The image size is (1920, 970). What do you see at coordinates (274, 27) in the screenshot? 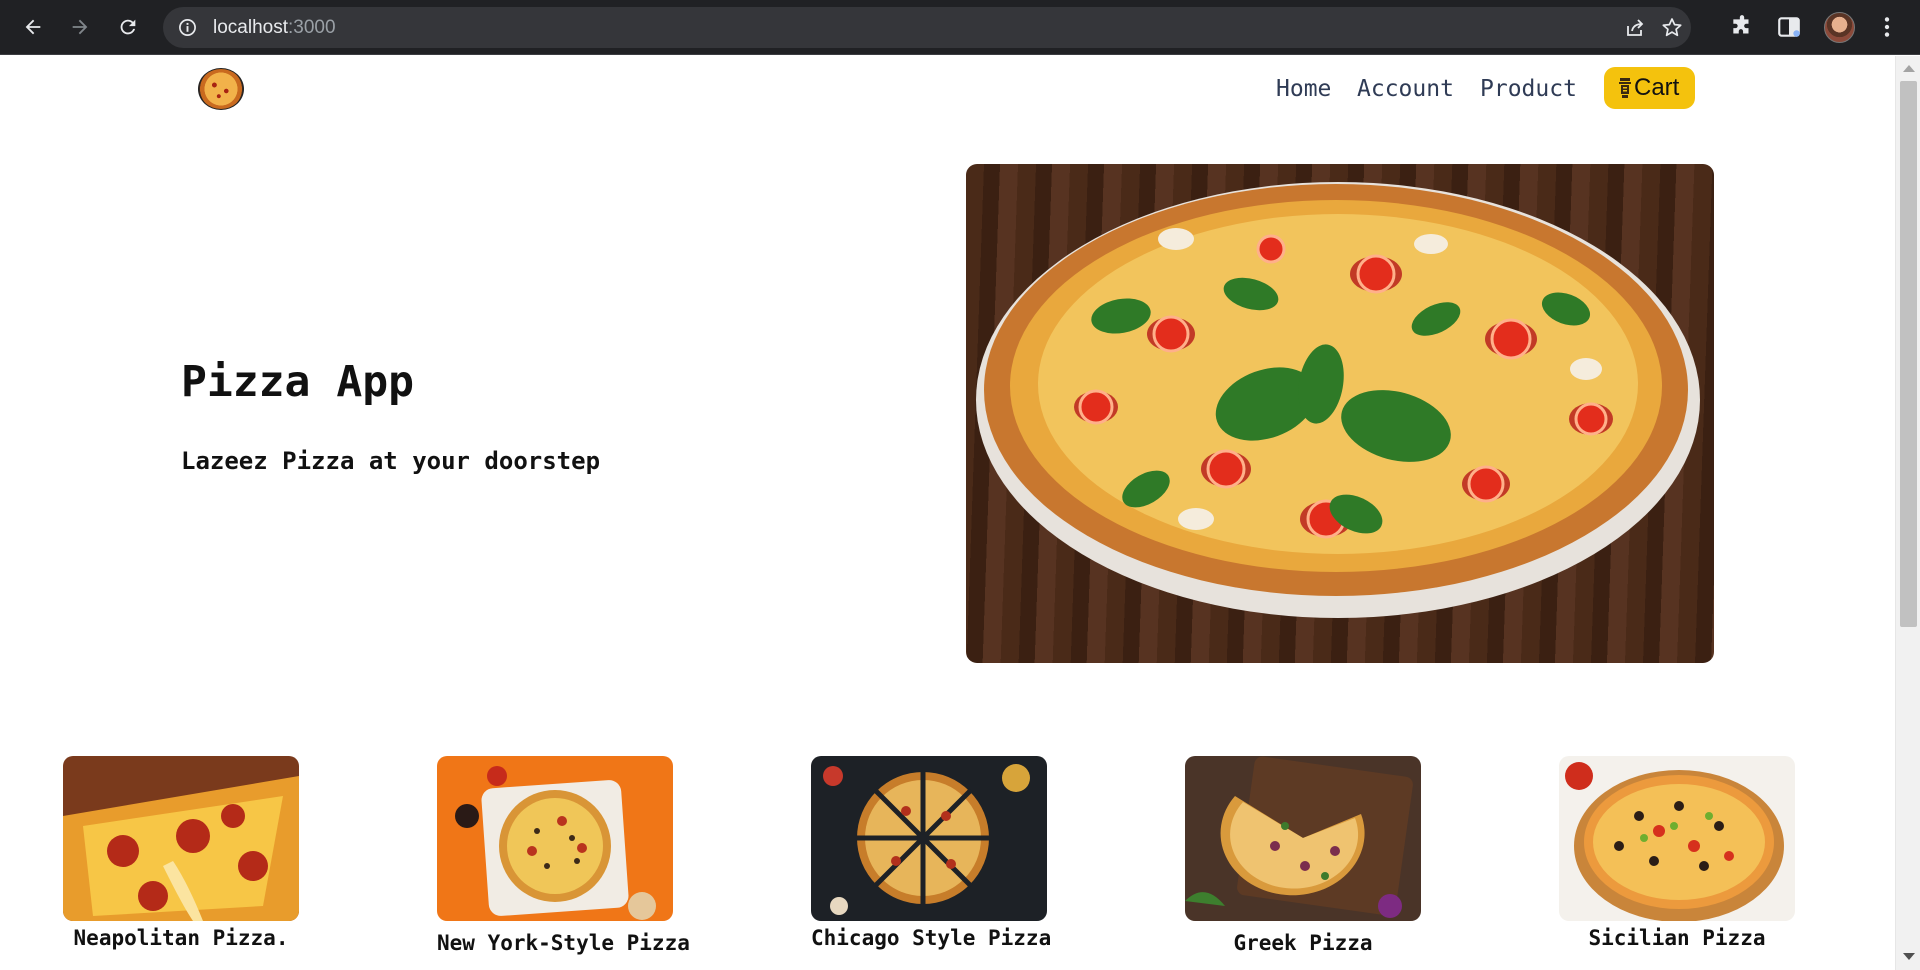
I see `url-text: localhost:3000` at bounding box center [274, 27].